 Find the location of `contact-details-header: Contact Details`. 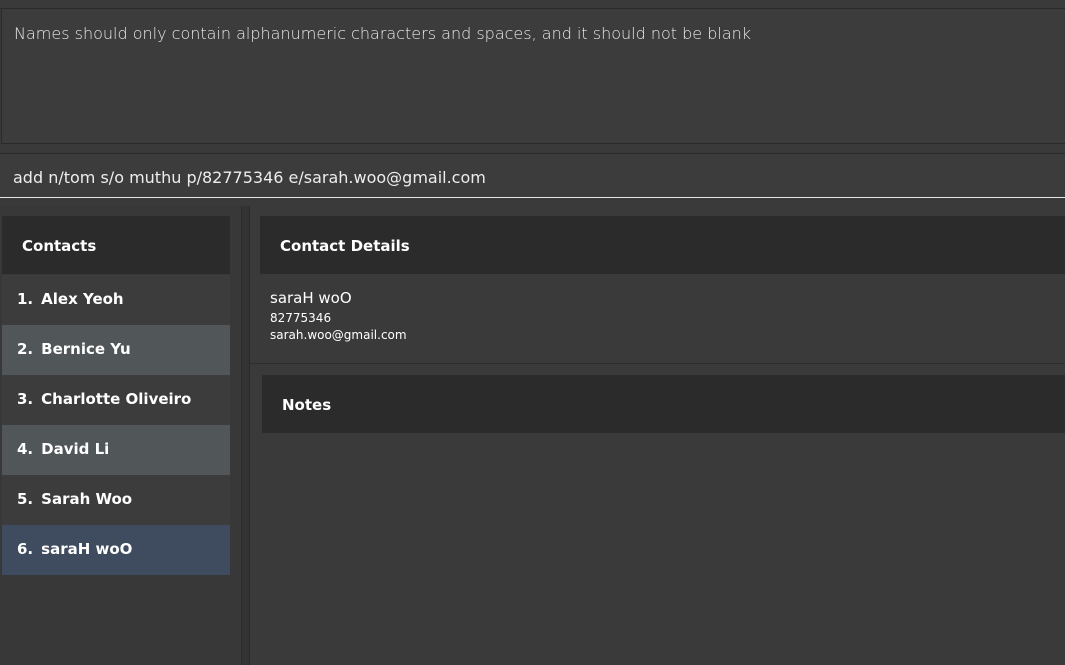

contact-details-header: Contact Details is located at coordinates (662, 245).